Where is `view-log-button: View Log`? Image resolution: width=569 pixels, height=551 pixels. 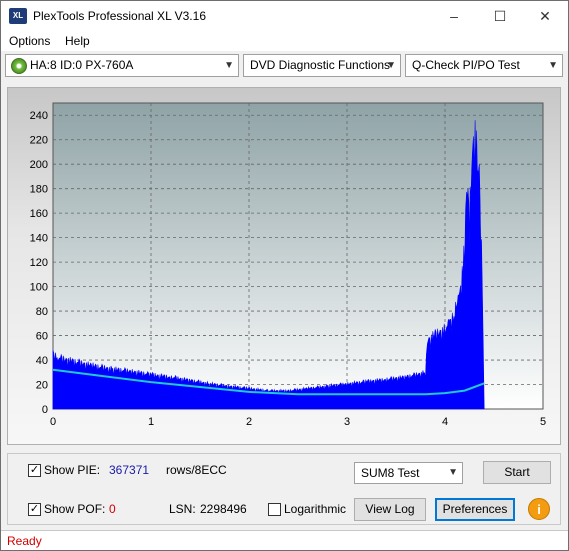 view-log-button: View Log is located at coordinates (390, 509).